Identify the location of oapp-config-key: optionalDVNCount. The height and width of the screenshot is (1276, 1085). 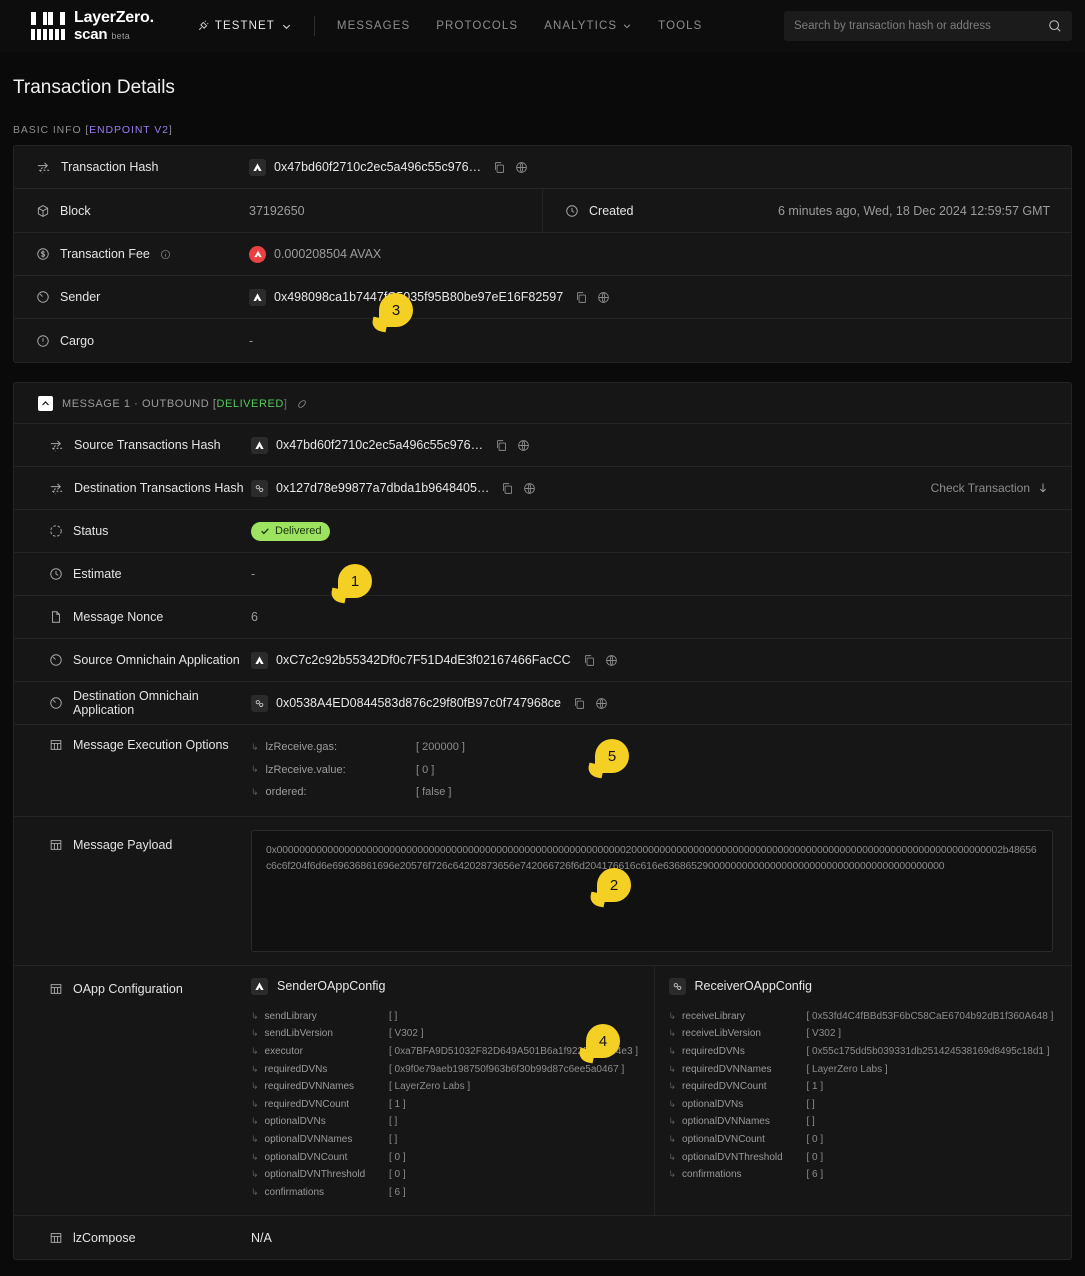
(723, 1139).